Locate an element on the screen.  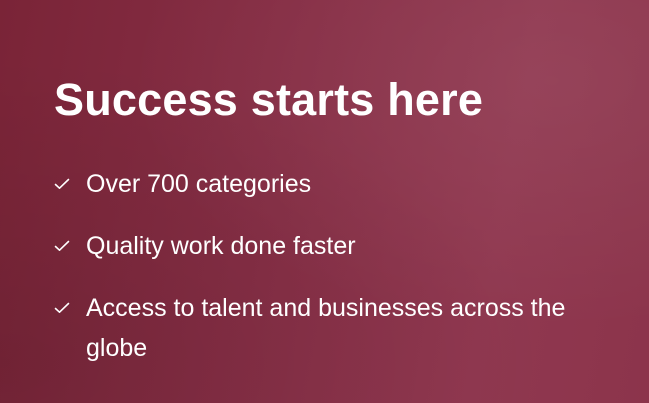
feature-label: Over 700 categories is located at coordinates (199, 184).